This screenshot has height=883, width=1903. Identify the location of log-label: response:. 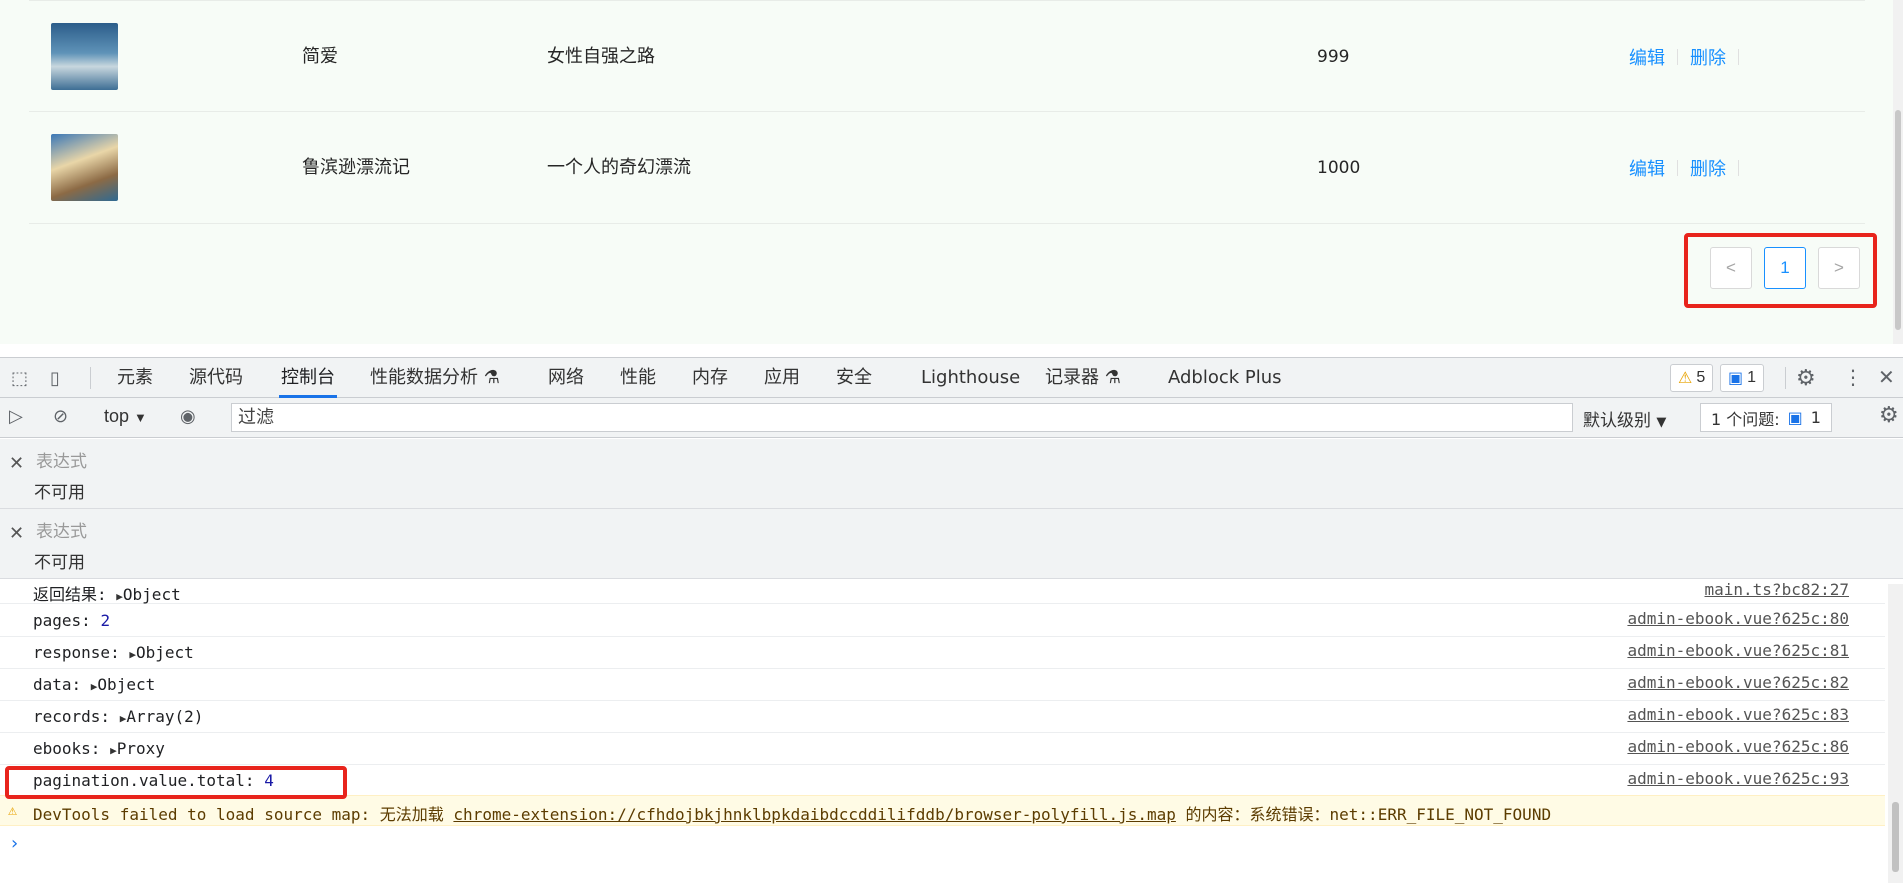
(81, 652).